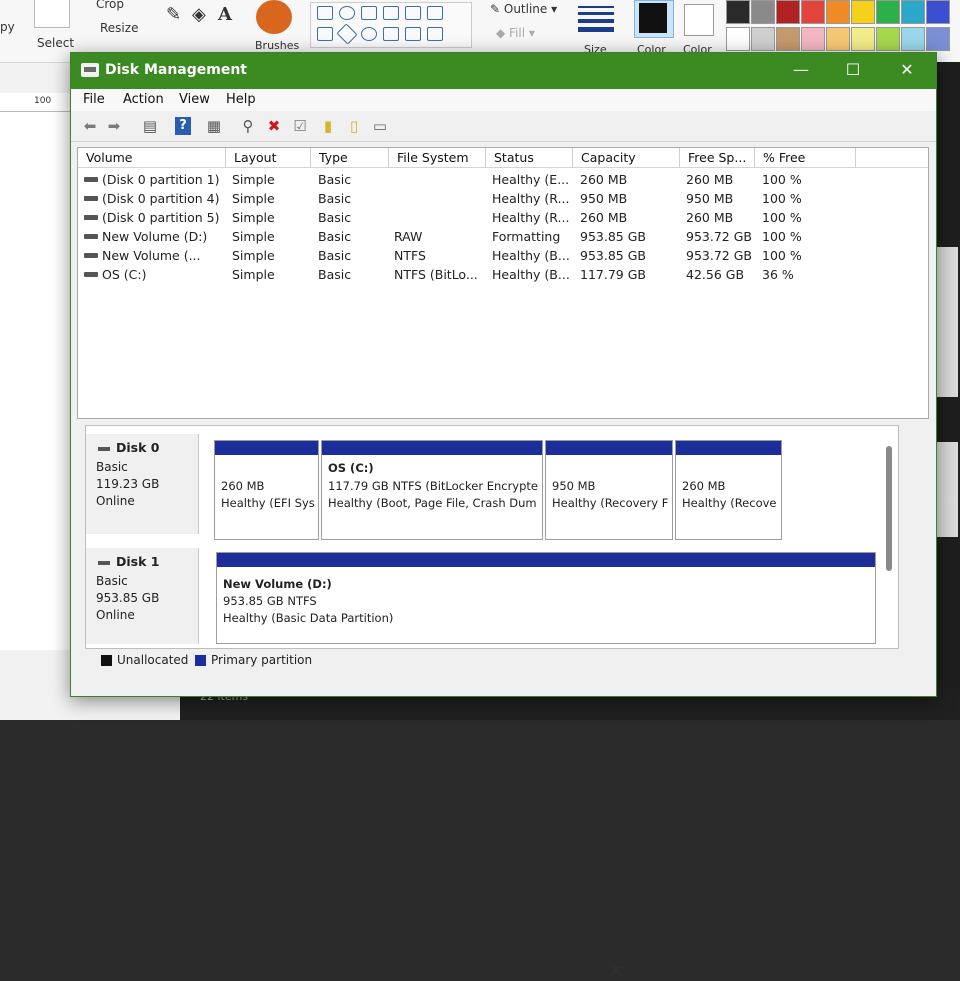 The width and height of the screenshot is (960, 981). Describe the element at coordinates (354, 126) in the screenshot. I see `open-folder-icon: ▯` at that location.